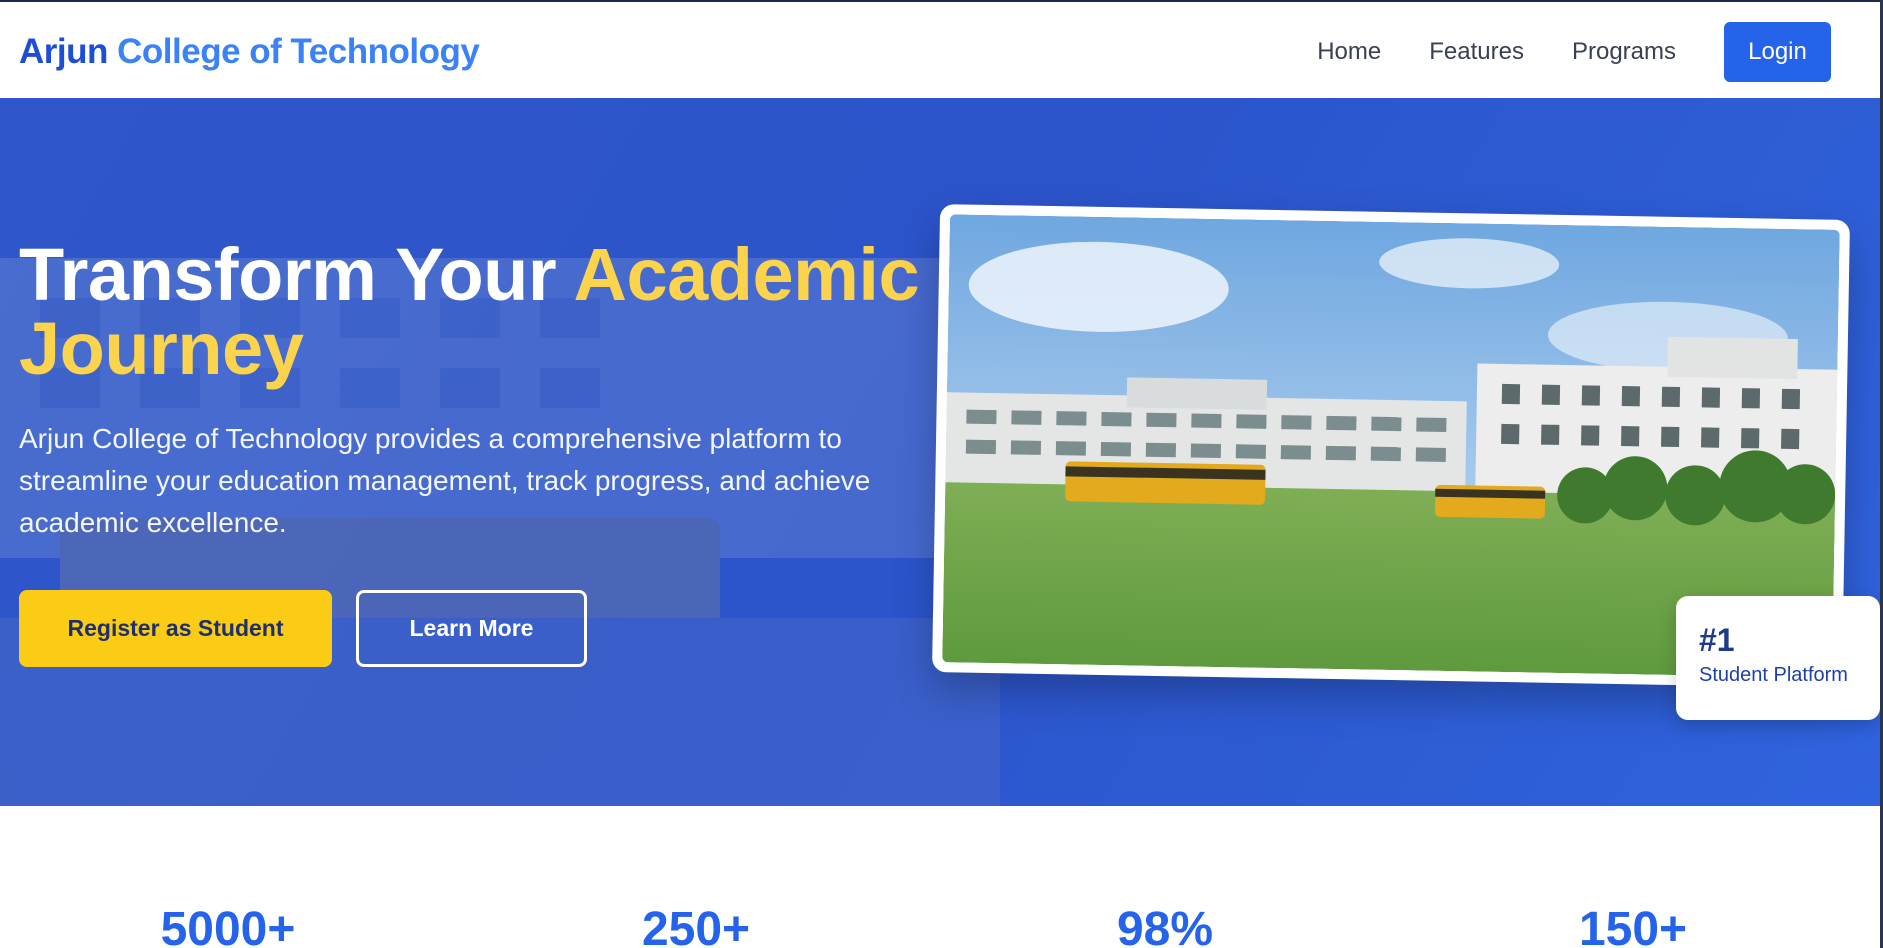  Describe the element at coordinates (1633, 925) in the screenshot. I see `stat-value-programs: 150+` at that location.